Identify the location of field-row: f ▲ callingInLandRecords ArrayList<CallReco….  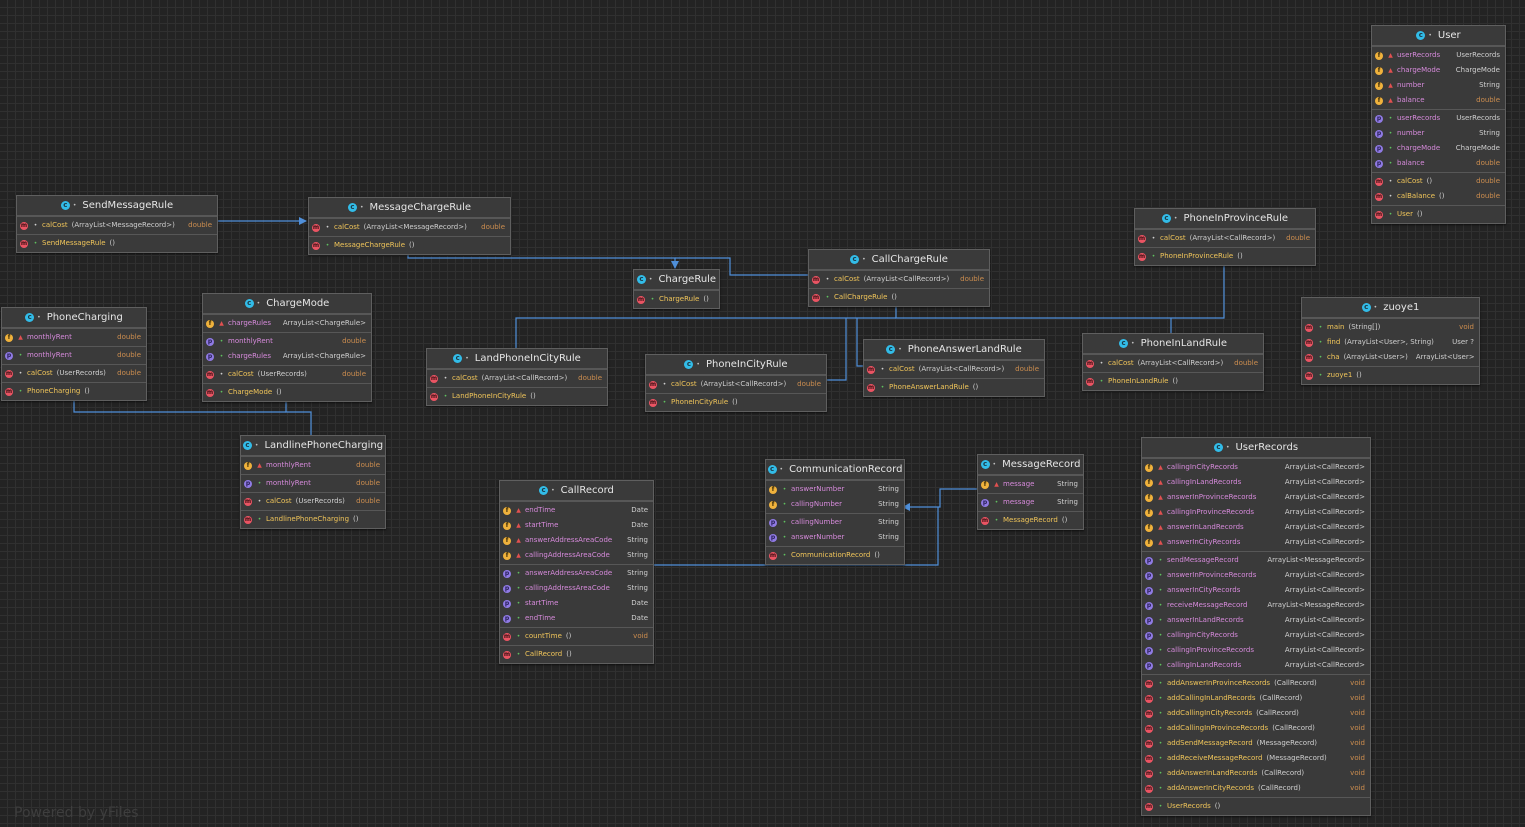
(1256, 482).